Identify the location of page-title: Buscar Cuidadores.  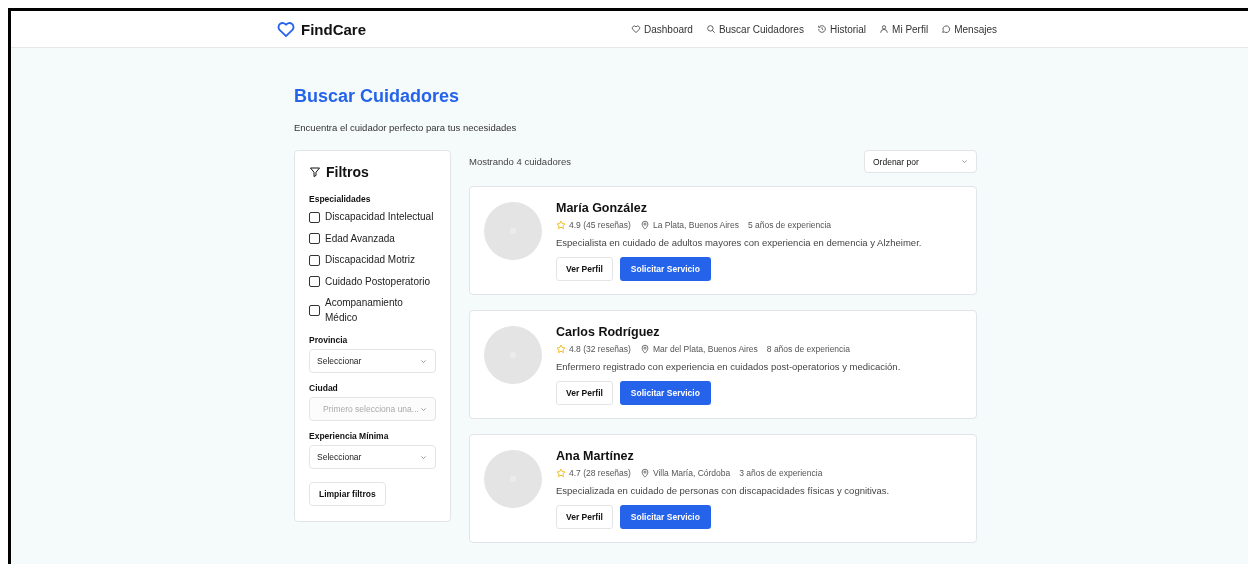
(377, 96).